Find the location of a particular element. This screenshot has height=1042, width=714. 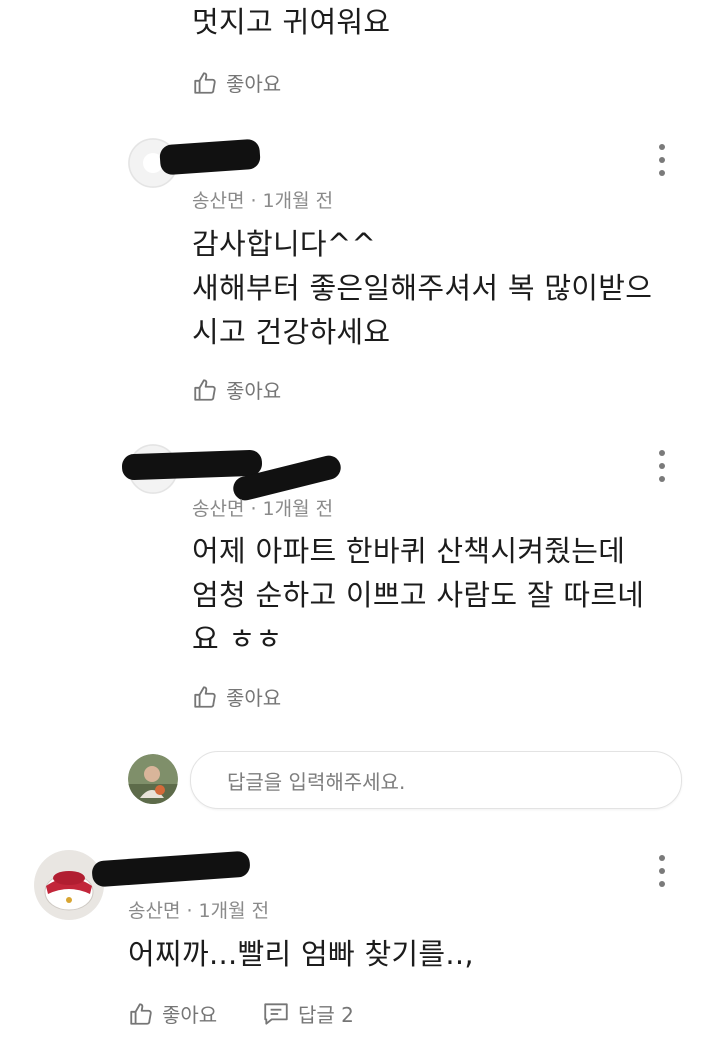

comment-text: 감사합니다^^ 새해부터 좋은일해주셔서 복 많이받으 시고 건강하세요 is located at coordinates (422, 288).